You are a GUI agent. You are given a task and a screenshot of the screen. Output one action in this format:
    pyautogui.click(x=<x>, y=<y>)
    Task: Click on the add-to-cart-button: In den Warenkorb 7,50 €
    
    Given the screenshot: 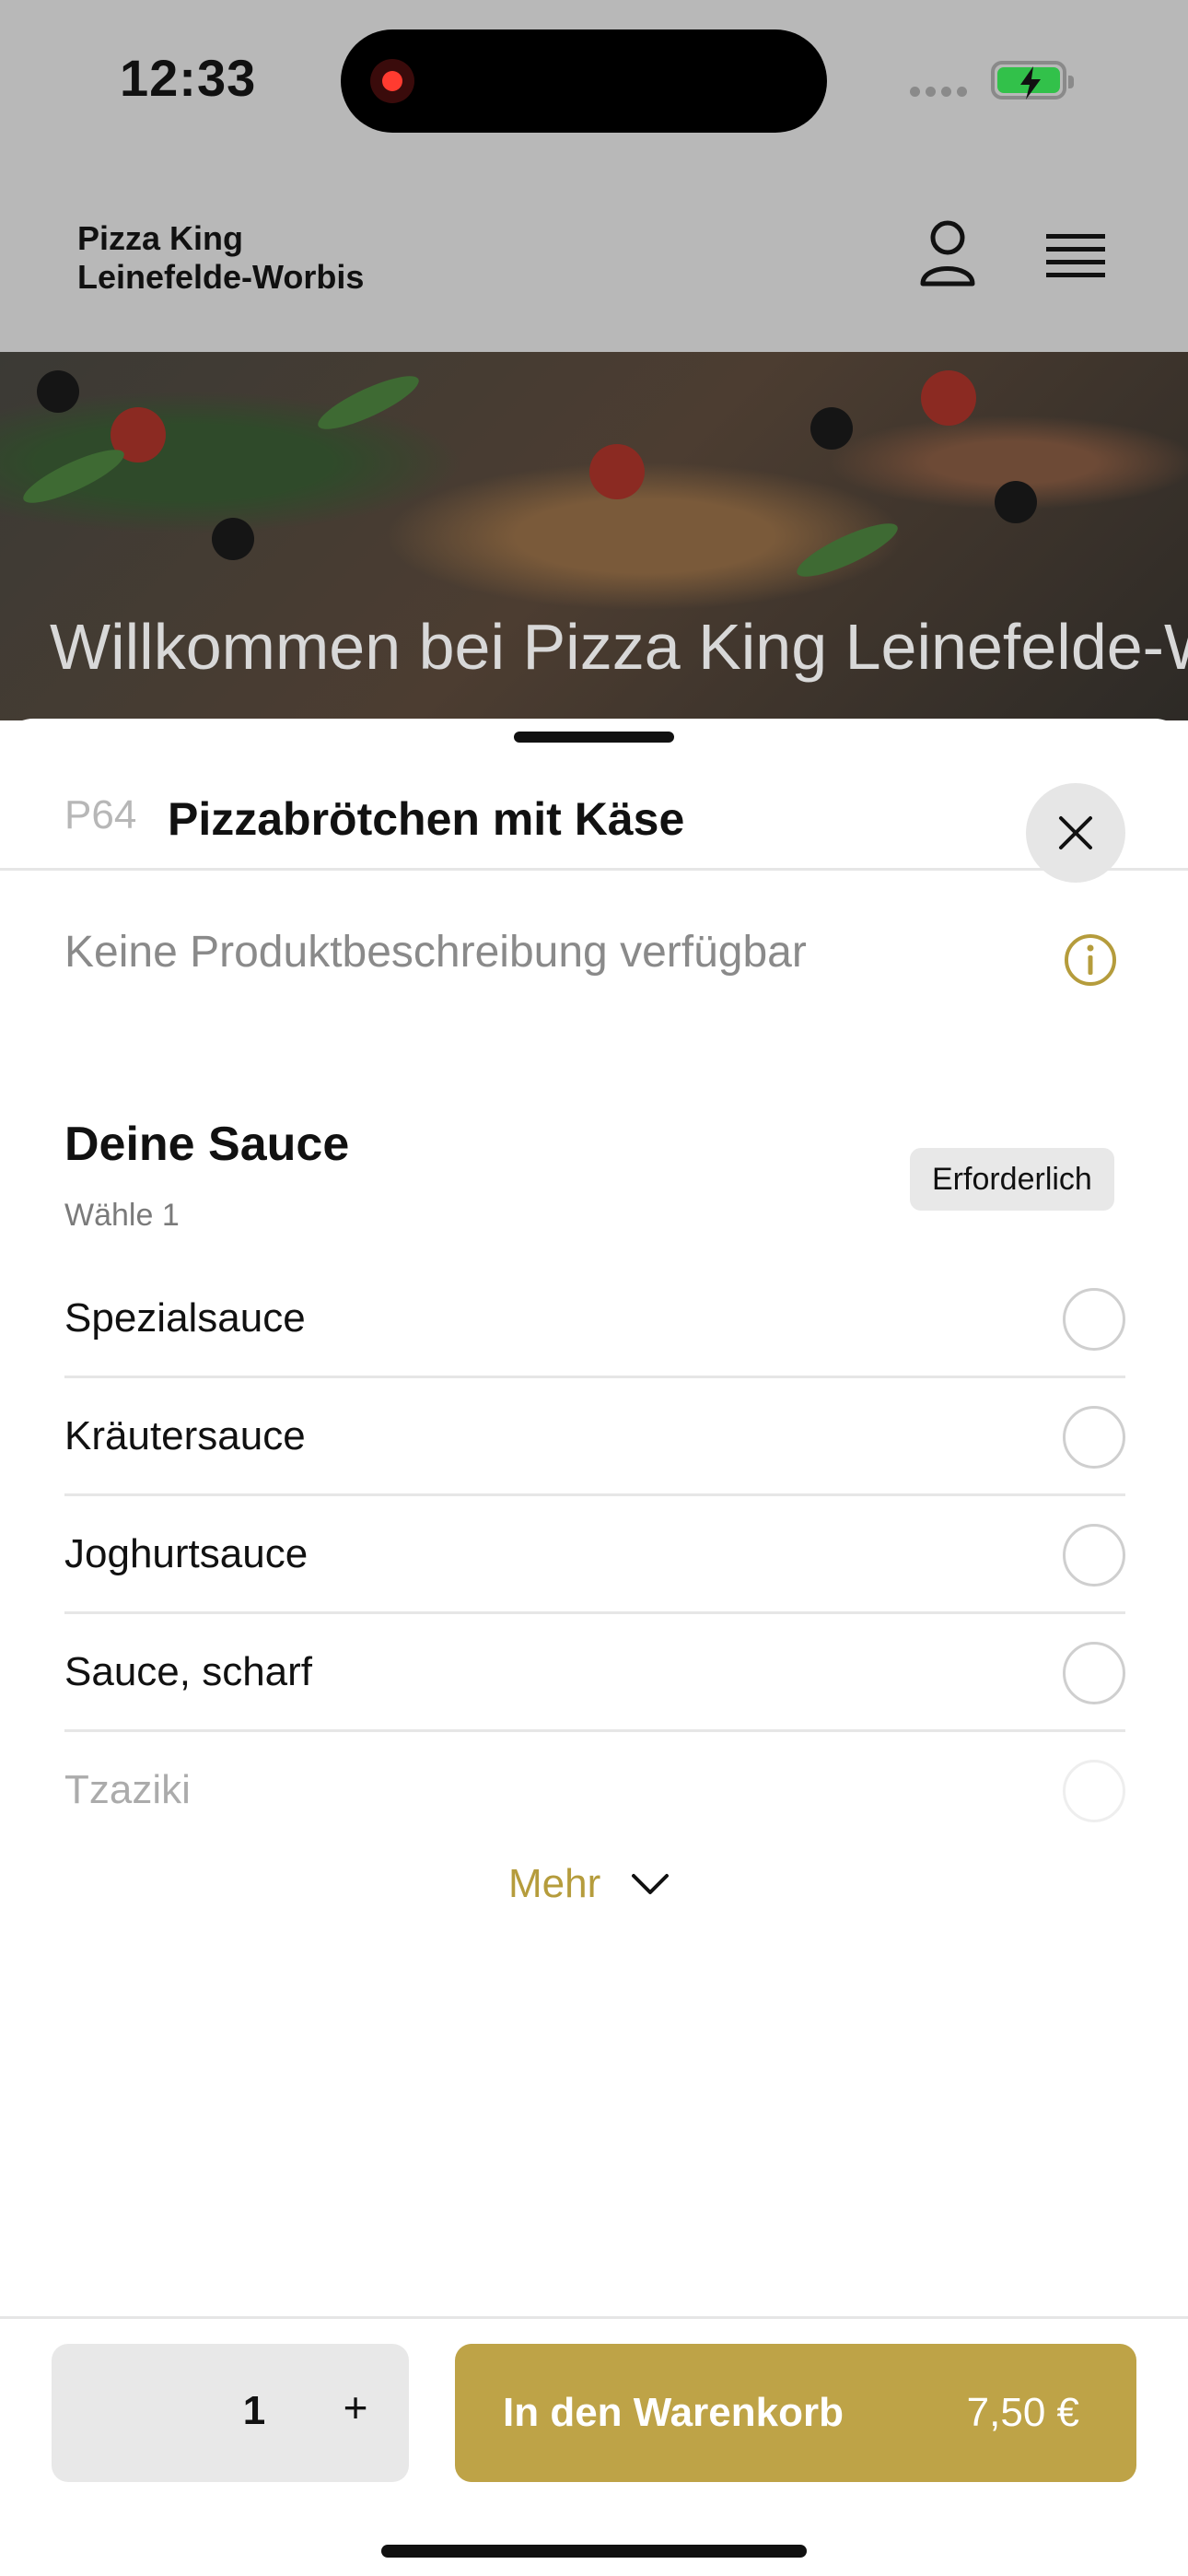 What is the action you would take?
    pyautogui.click(x=795, y=2413)
    